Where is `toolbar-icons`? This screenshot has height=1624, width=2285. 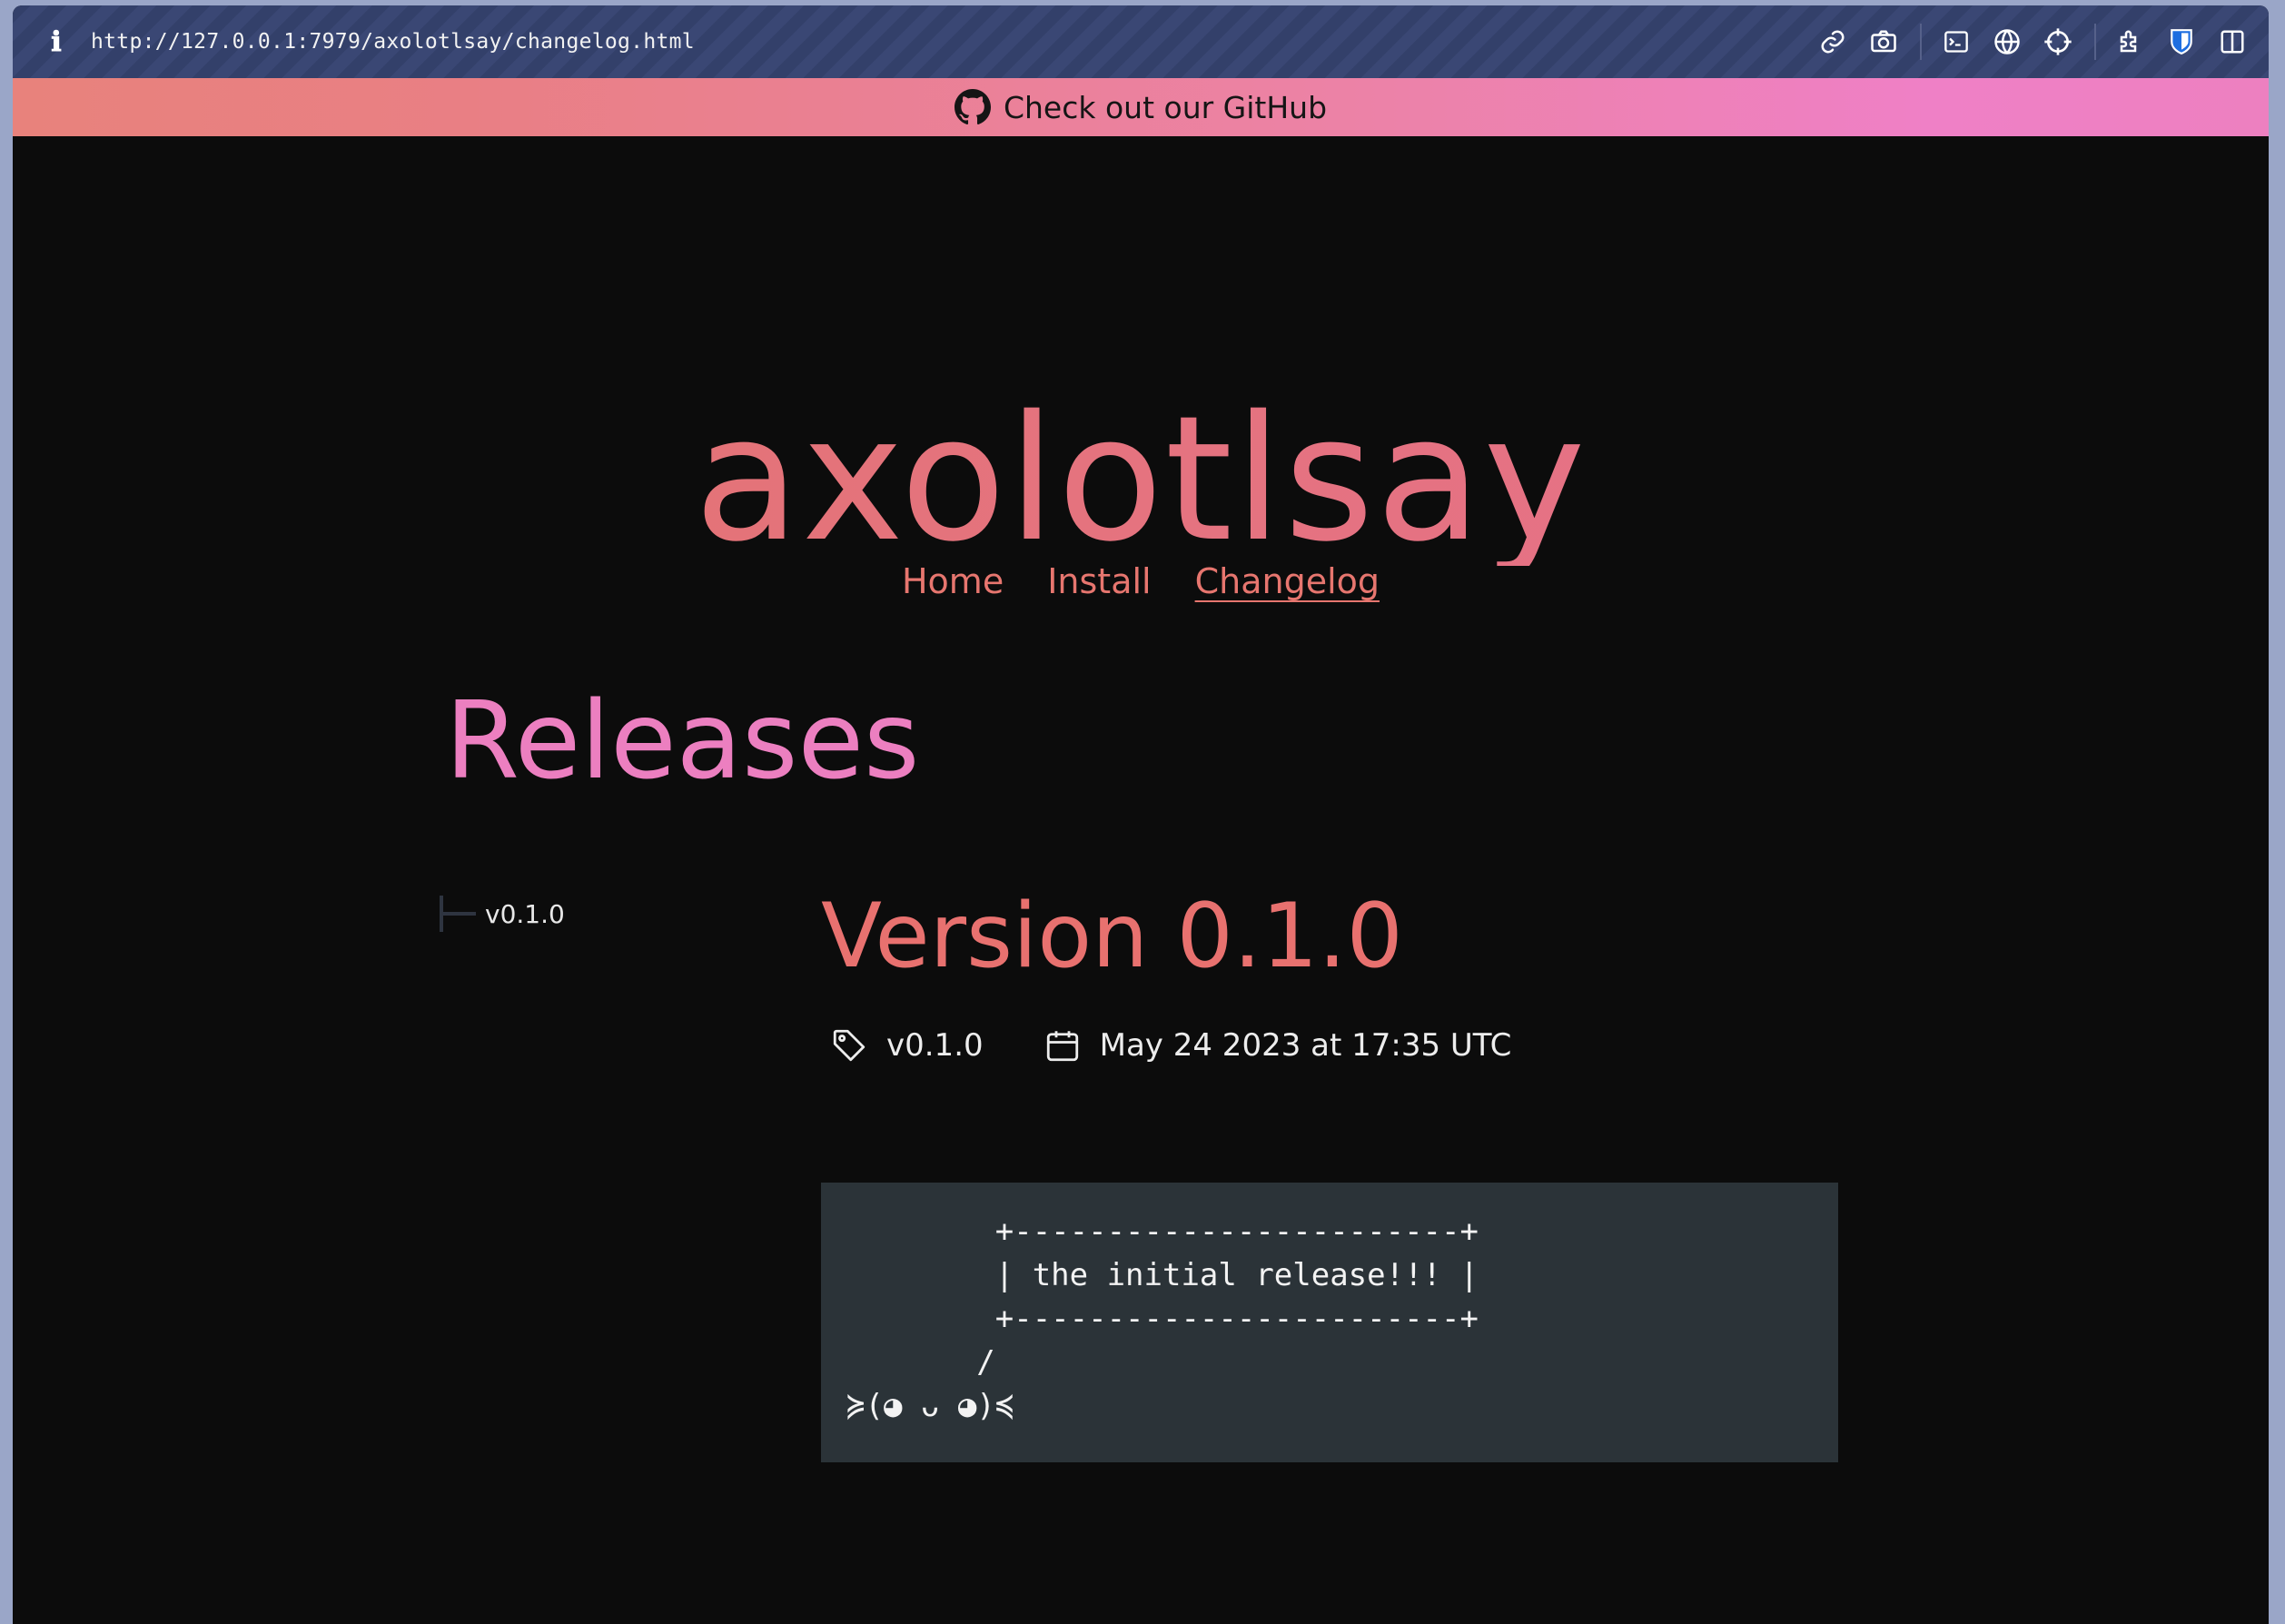 toolbar-icons is located at coordinates (2023, 41).